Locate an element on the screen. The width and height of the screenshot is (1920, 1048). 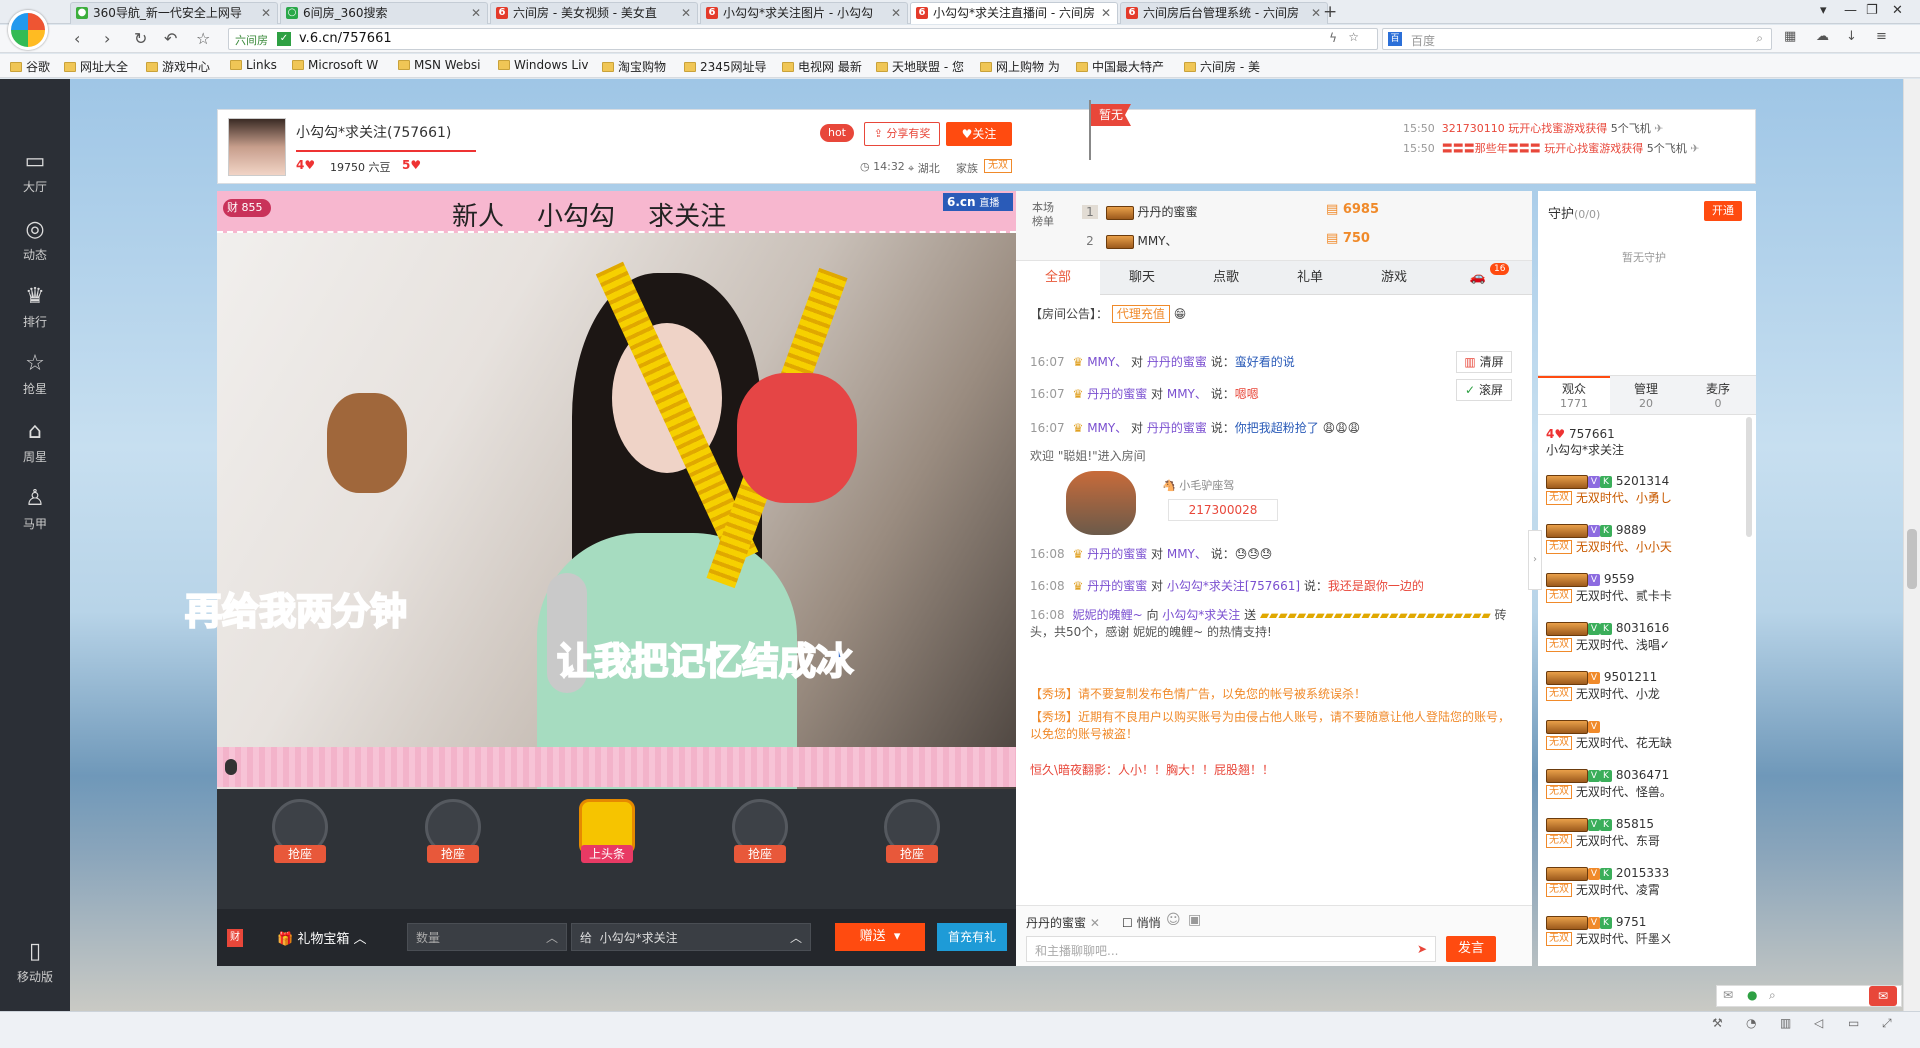
headline-slot: 上头条 is located at coordinates (607, 826).